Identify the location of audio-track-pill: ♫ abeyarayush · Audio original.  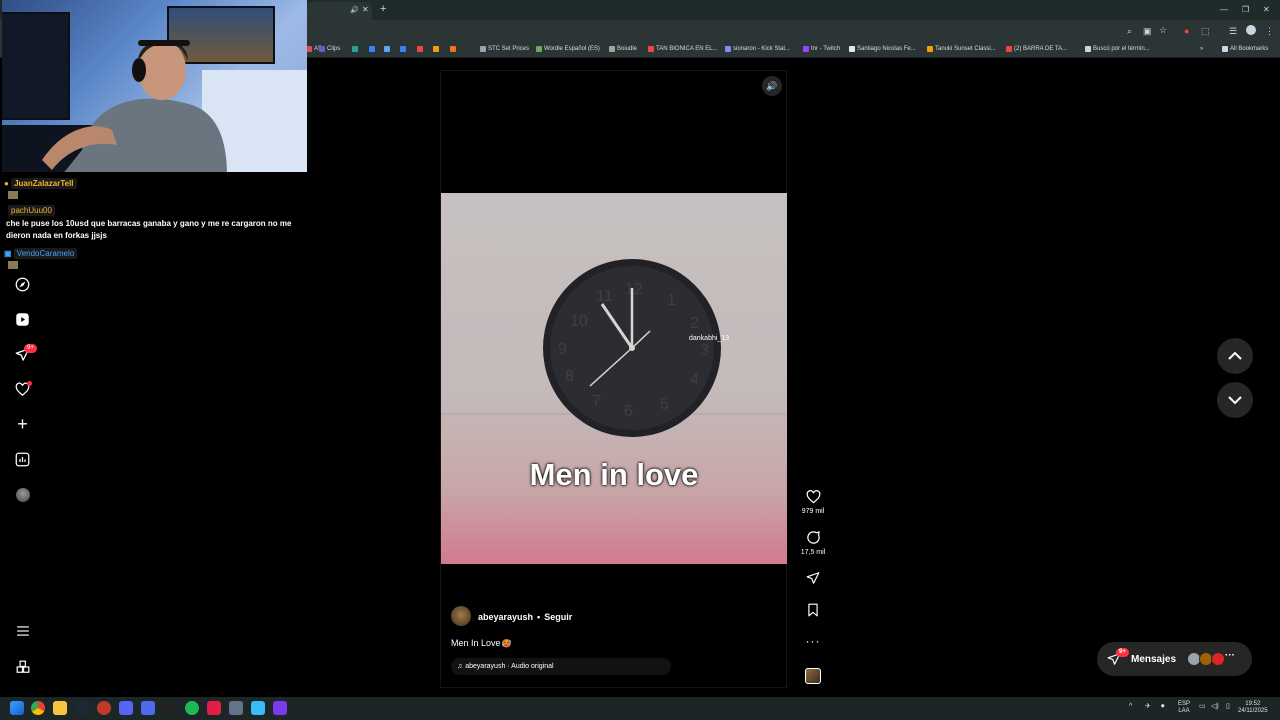
(561, 666).